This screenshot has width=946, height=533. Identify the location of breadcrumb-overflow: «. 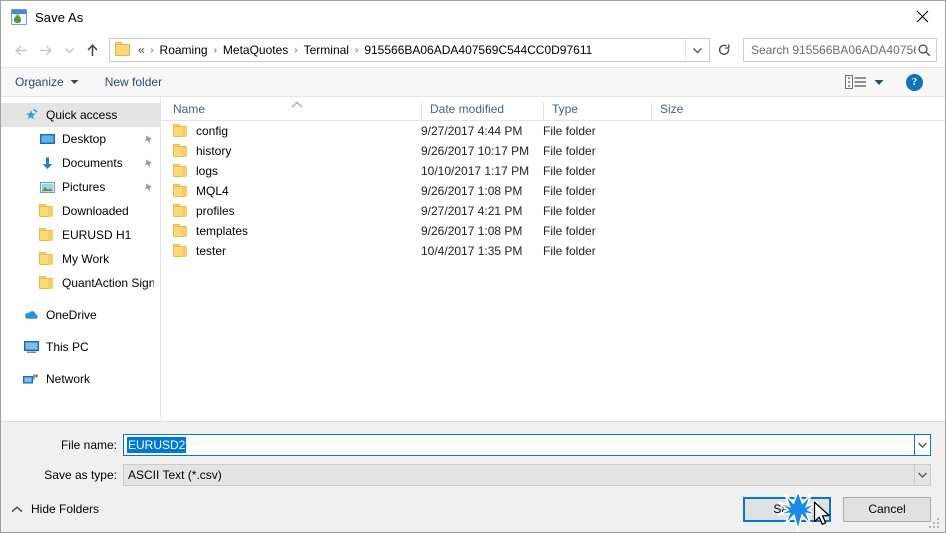
(141, 50).